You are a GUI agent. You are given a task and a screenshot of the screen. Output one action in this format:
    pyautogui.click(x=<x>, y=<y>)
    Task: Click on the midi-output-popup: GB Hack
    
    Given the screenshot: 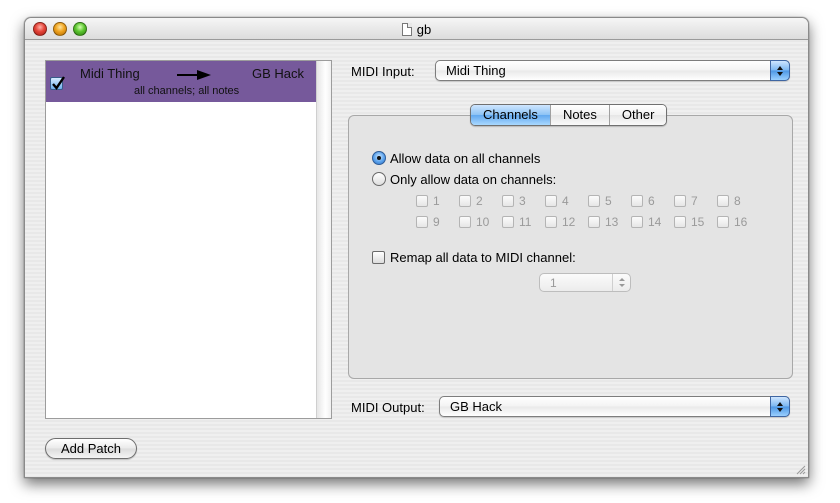 What is the action you would take?
    pyautogui.click(x=614, y=406)
    